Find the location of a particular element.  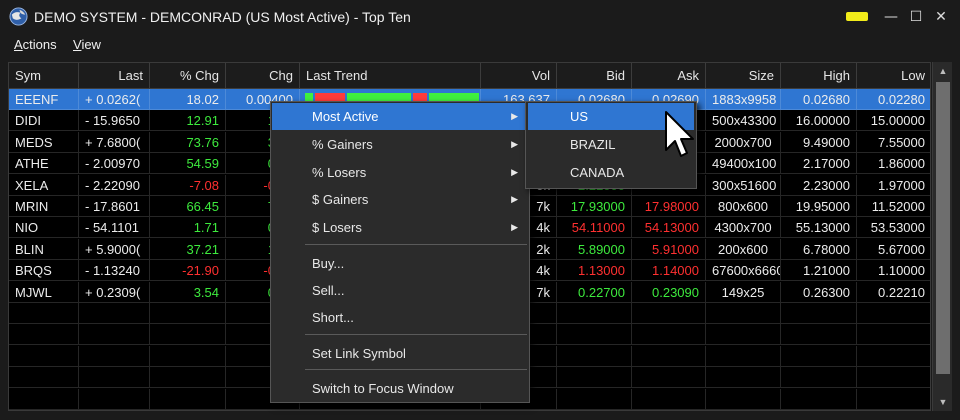

minimize-button: — is located at coordinates (891, 17).